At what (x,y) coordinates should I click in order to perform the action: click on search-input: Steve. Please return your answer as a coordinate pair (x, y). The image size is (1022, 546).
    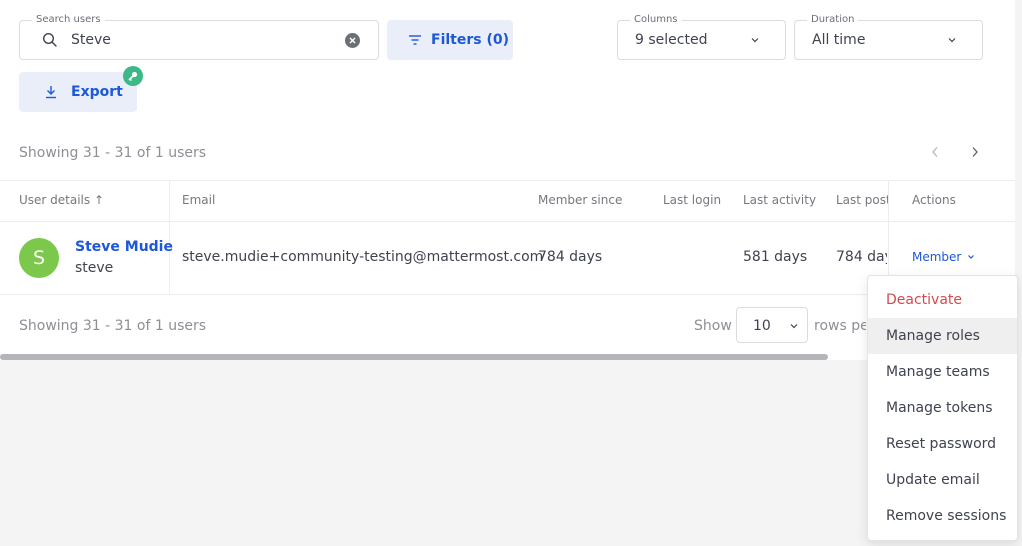
    Looking at the image, I should click on (91, 40).